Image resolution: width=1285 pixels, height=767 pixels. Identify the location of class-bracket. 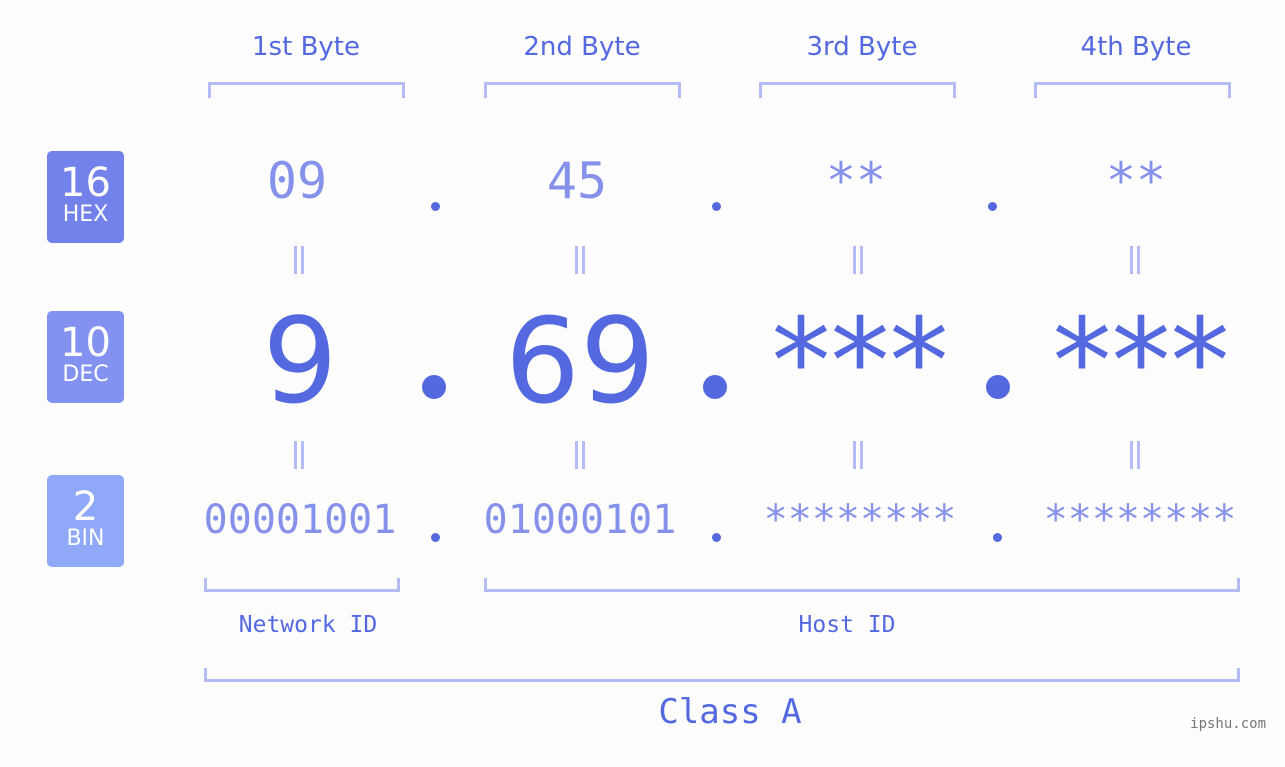
(722, 675).